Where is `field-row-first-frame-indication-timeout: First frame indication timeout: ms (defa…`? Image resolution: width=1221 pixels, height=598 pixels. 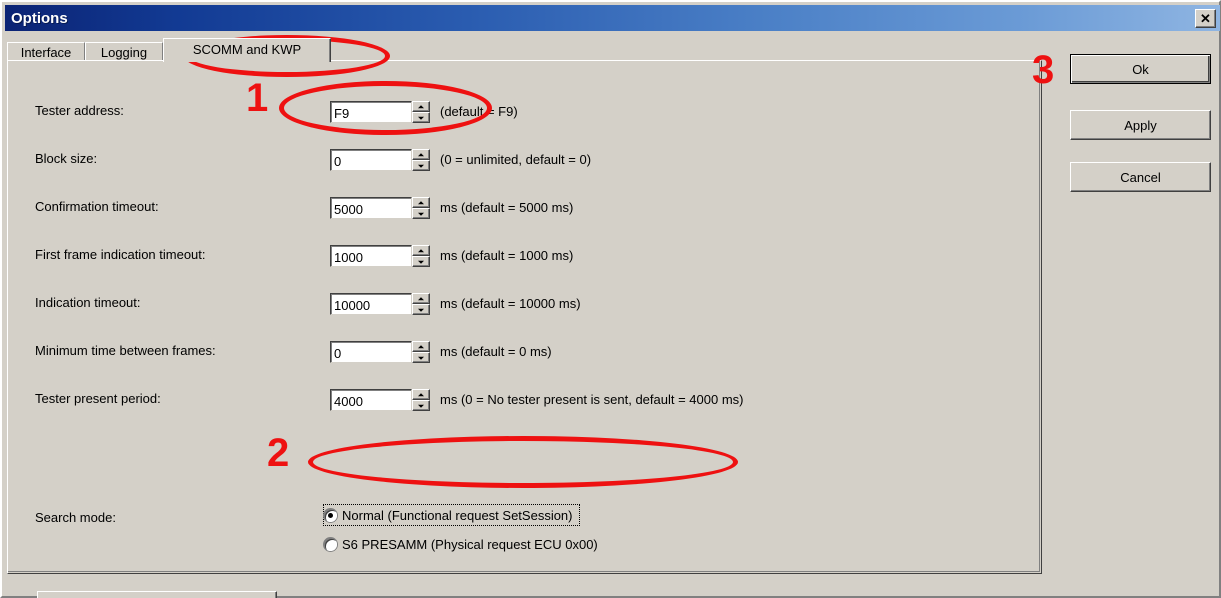
field-row-first-frame-indication-timeout: First frame indication timeout: ms (defa… is located at coordinates (524, 256).